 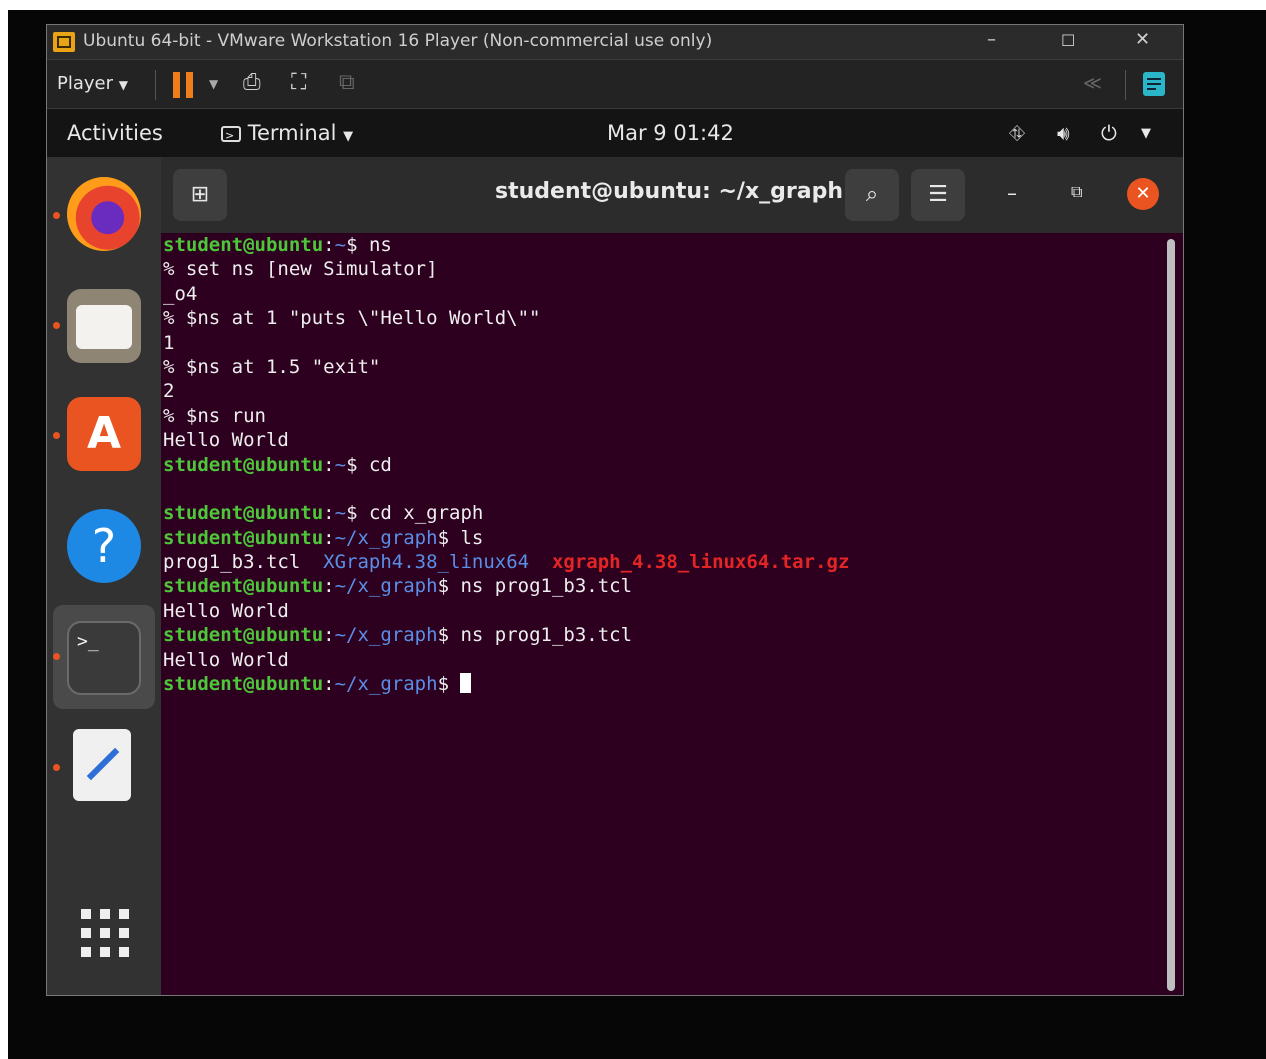 What do you see at coordinates (252, 82) in the screenshot?
I see `send-ctrl-alt-del-icon: ⎙` at bounding box center [252, 82].